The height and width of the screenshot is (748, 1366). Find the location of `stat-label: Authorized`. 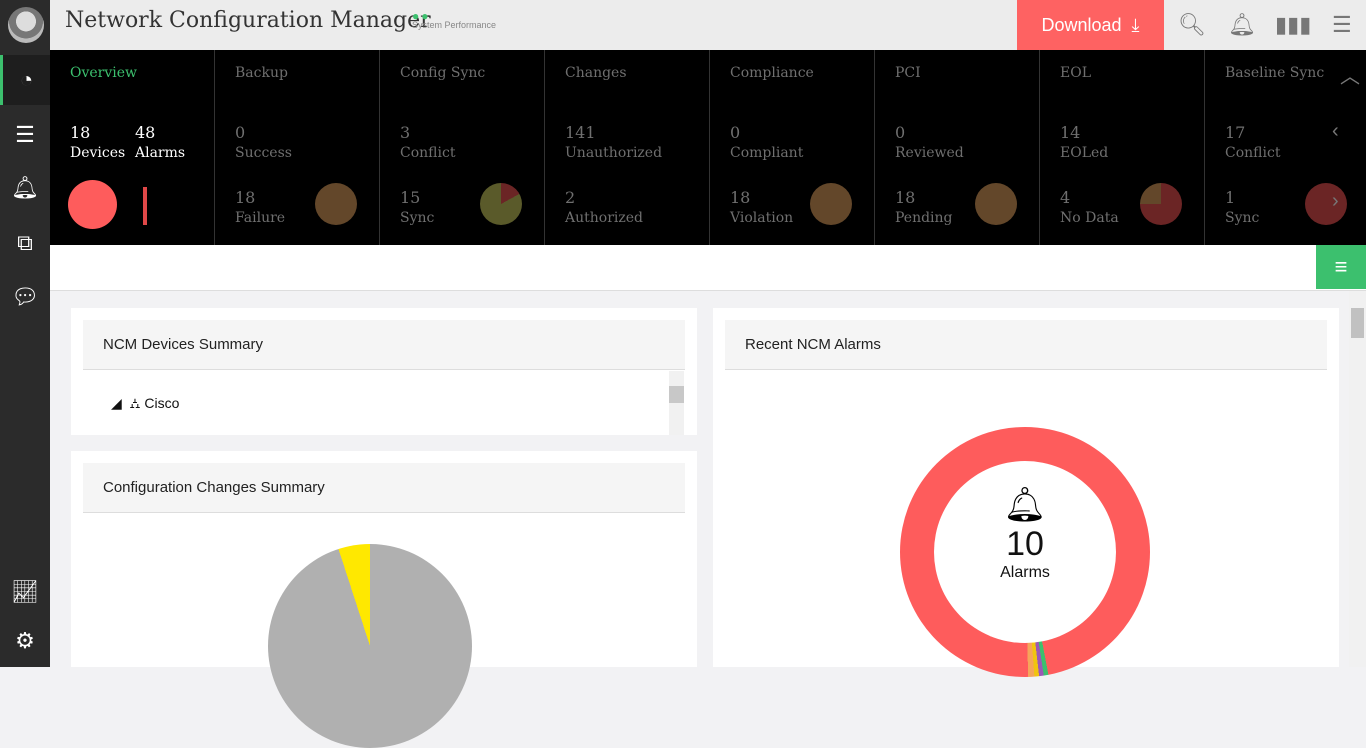

stat-label: Authorized is located at coordinates (604, 218).